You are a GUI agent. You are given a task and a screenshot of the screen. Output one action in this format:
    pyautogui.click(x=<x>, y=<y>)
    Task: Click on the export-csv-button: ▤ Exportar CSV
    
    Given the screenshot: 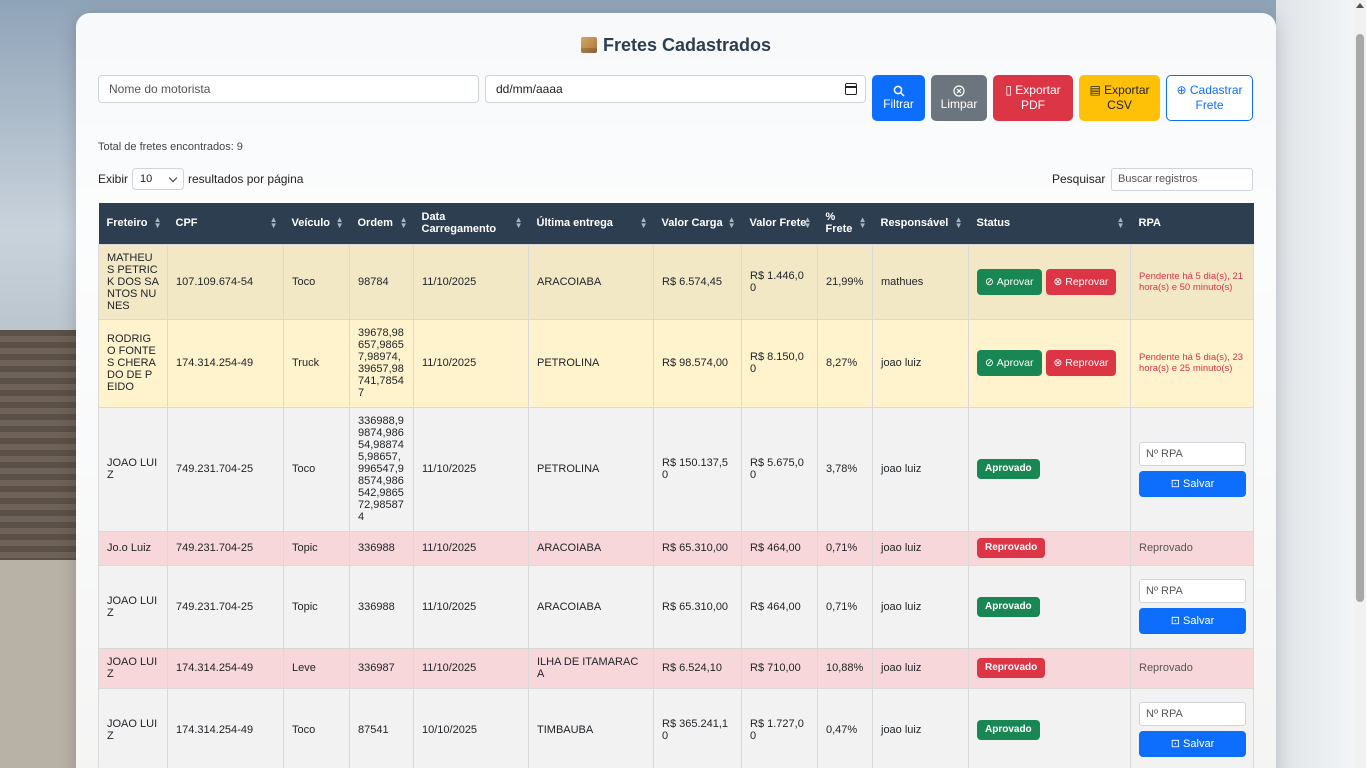 What is the action you would take?
    pyautogui.click(x=1119, y=98)
    